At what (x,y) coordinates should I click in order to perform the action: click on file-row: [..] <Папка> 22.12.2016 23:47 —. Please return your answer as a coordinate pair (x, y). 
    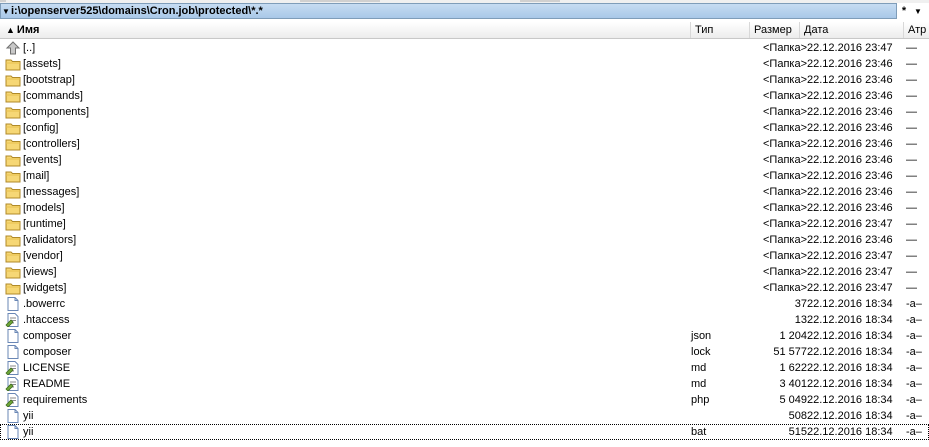
    Looking at the image, I should click on (464, 48).